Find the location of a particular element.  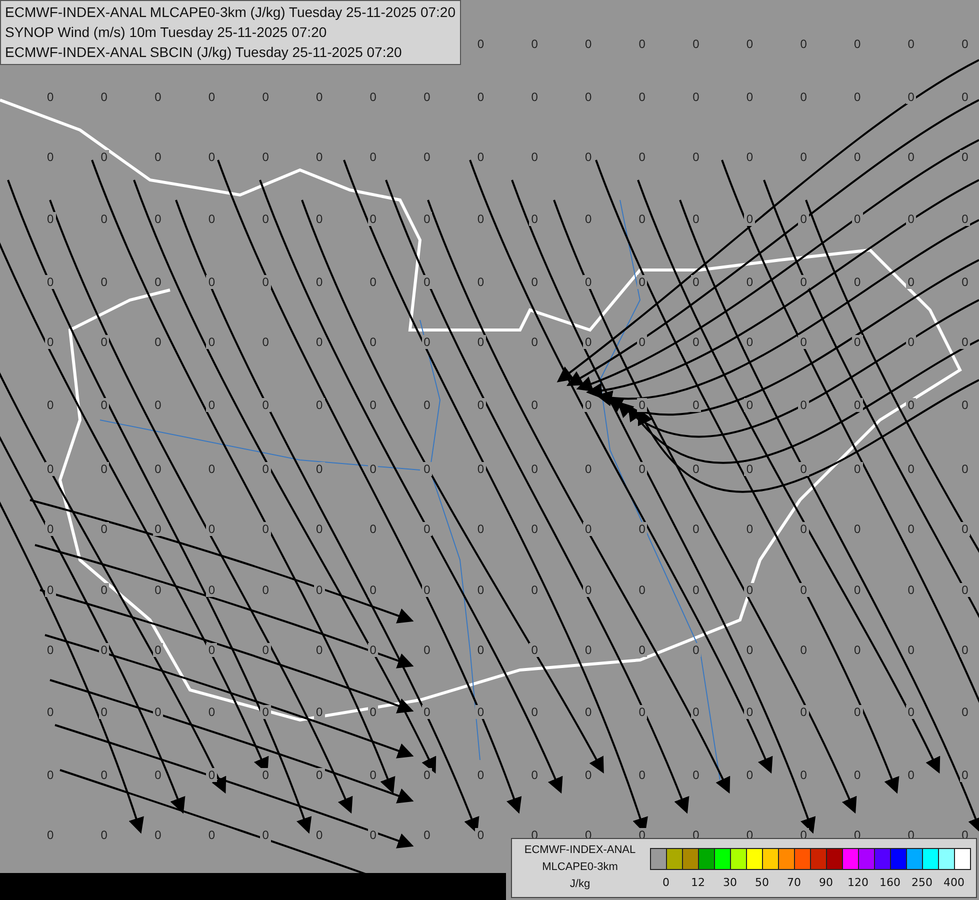

scale-label: 90 is located at coordinates (826, 882).